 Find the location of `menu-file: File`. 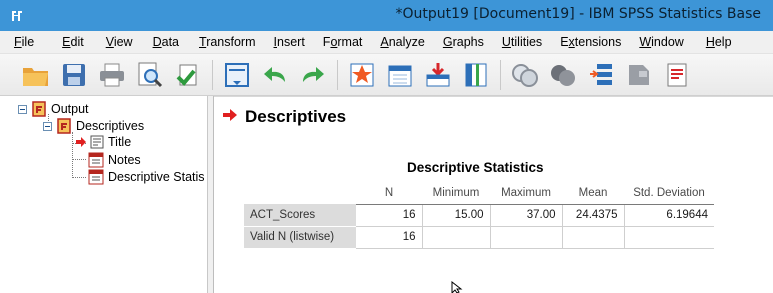

menu-file: File is located at coordinates (24, 42).